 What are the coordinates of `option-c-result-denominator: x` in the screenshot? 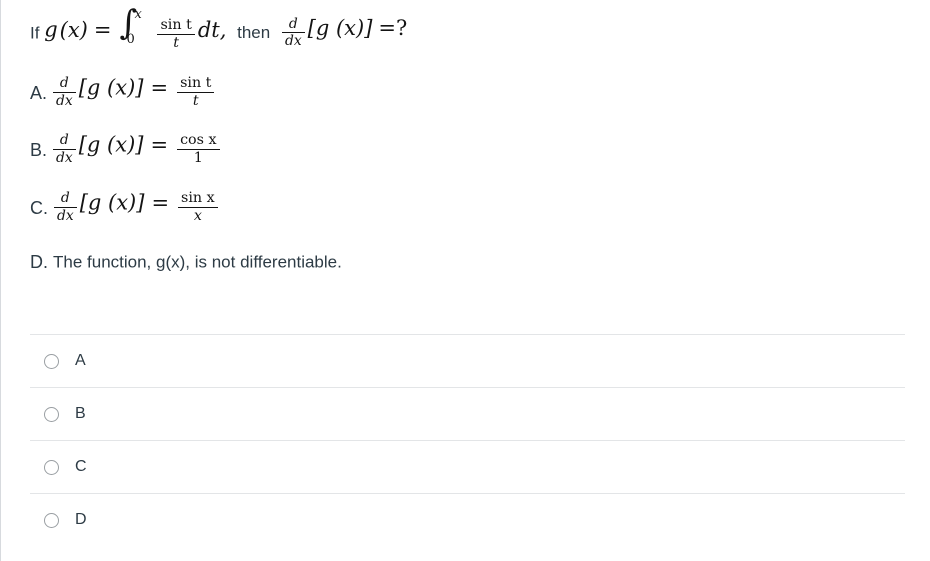 It's located at (197, 216).